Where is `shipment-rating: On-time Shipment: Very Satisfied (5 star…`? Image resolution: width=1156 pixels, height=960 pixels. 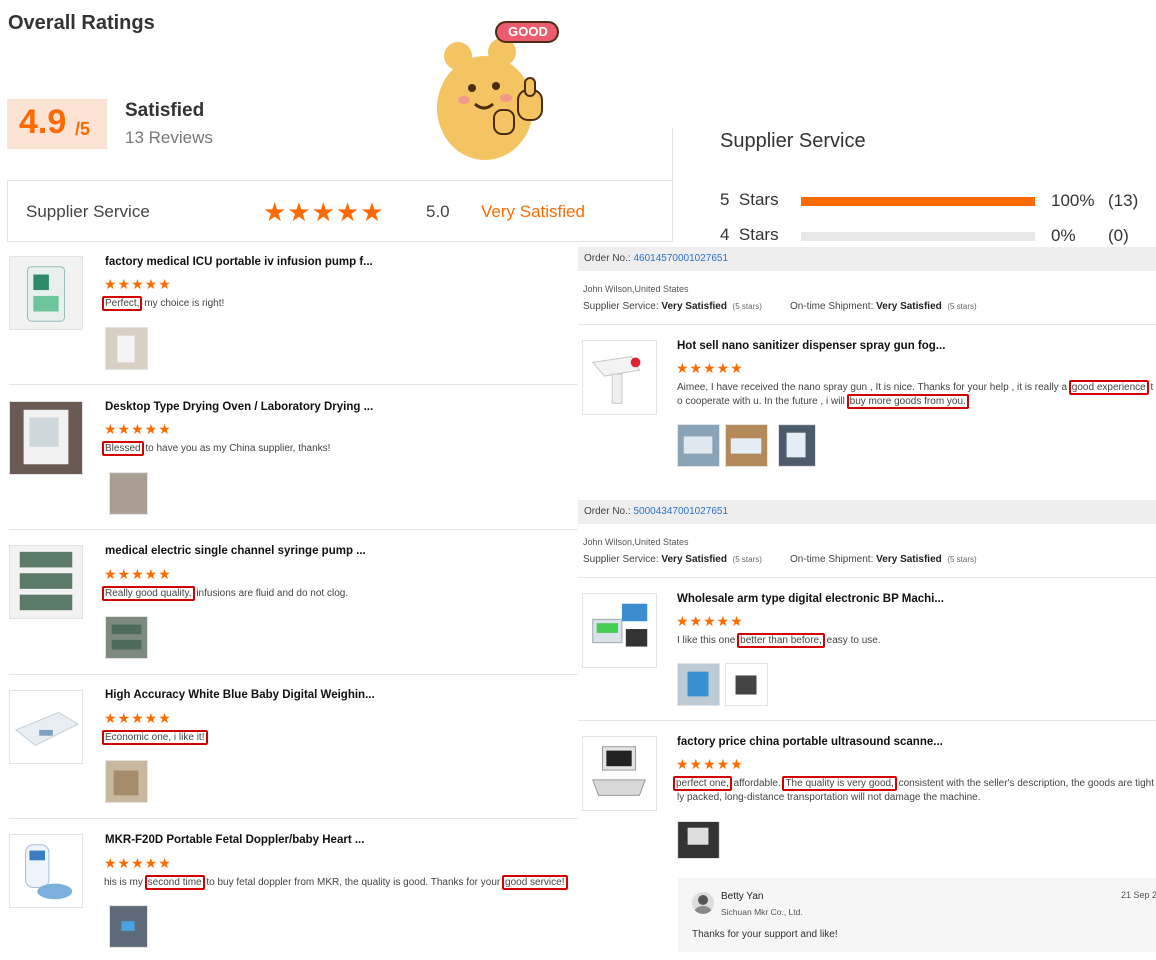 shipment-rating: On-time Shipment: Very Satisfied (5 star… is located at coordinates (883, 559).